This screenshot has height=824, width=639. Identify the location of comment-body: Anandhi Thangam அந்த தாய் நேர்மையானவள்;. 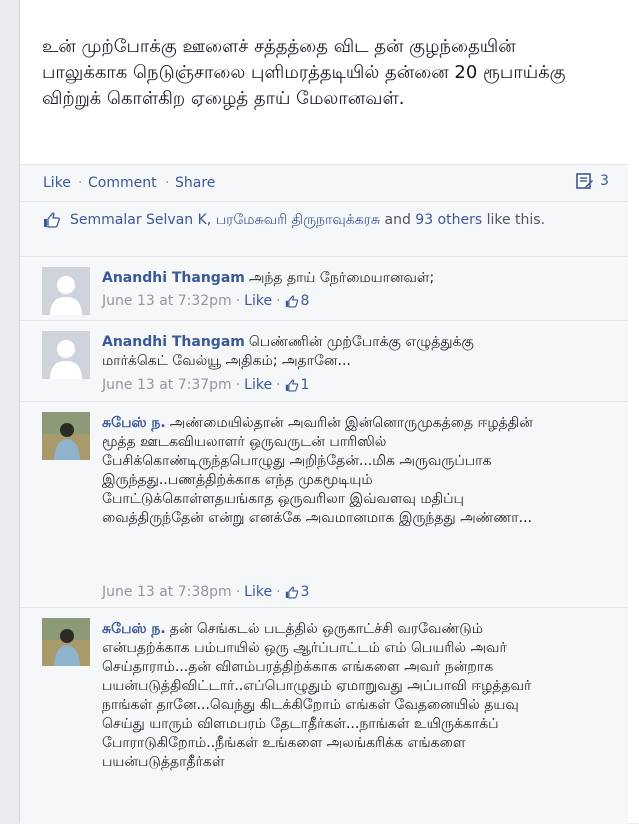
(322, 278).